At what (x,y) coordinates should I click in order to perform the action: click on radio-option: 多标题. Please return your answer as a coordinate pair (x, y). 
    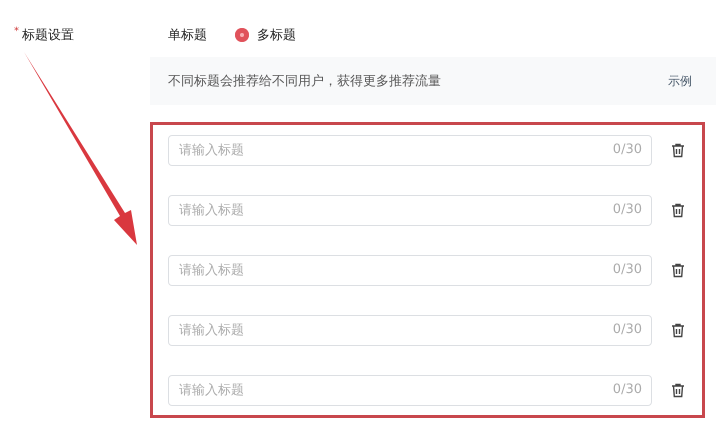
    Looking at the image, I should click on (265, 35).